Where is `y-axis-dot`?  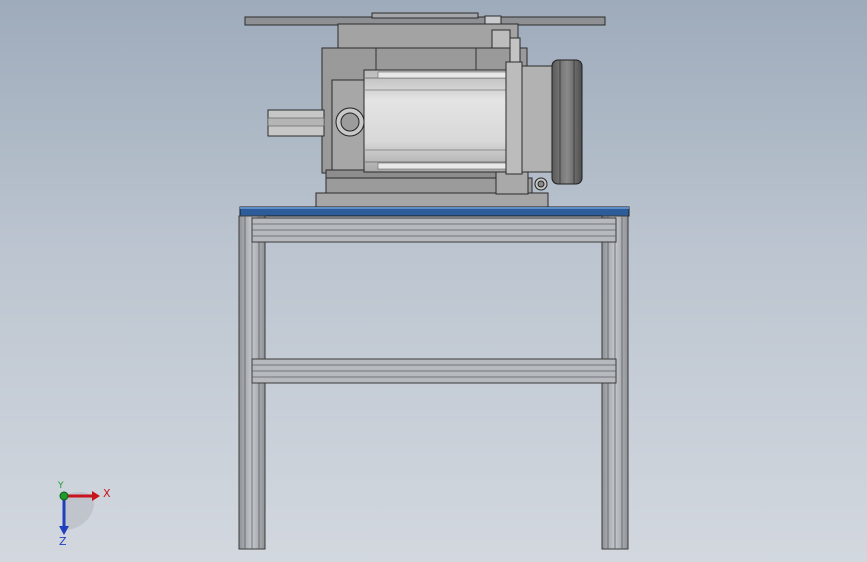 y-axis-dot is located at coordinates (64, 496).